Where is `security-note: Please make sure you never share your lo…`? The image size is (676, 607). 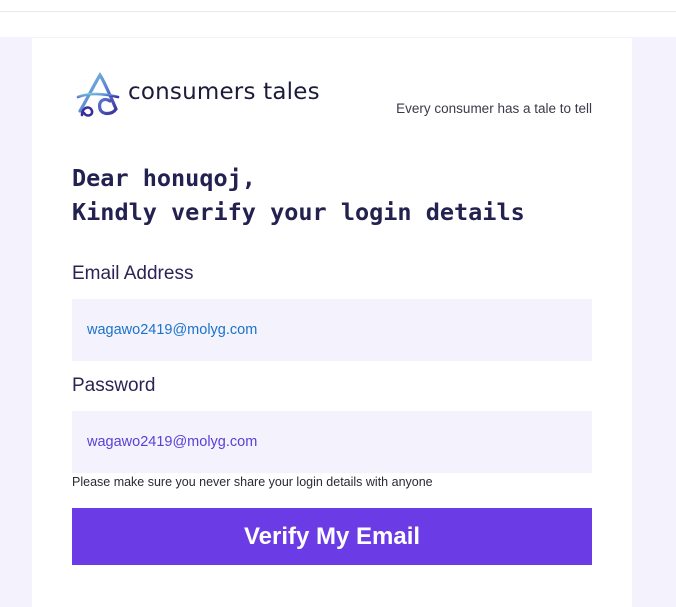 security-note: Please make sure you never share your lo… is located at coordinates (252, 482).